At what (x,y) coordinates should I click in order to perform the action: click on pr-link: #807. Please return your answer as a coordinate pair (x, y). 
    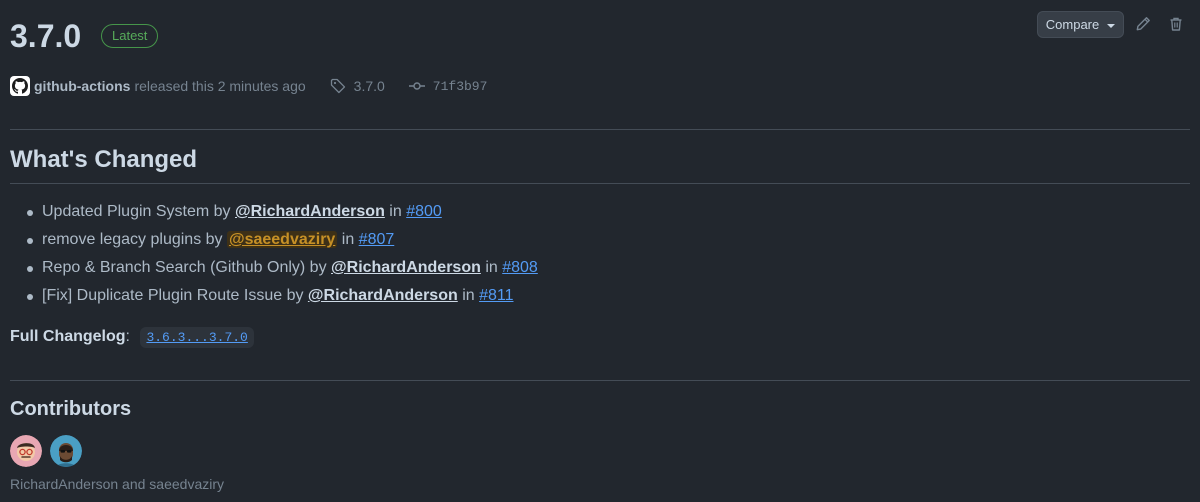
    Looking at the image, I should click on (377, 239).